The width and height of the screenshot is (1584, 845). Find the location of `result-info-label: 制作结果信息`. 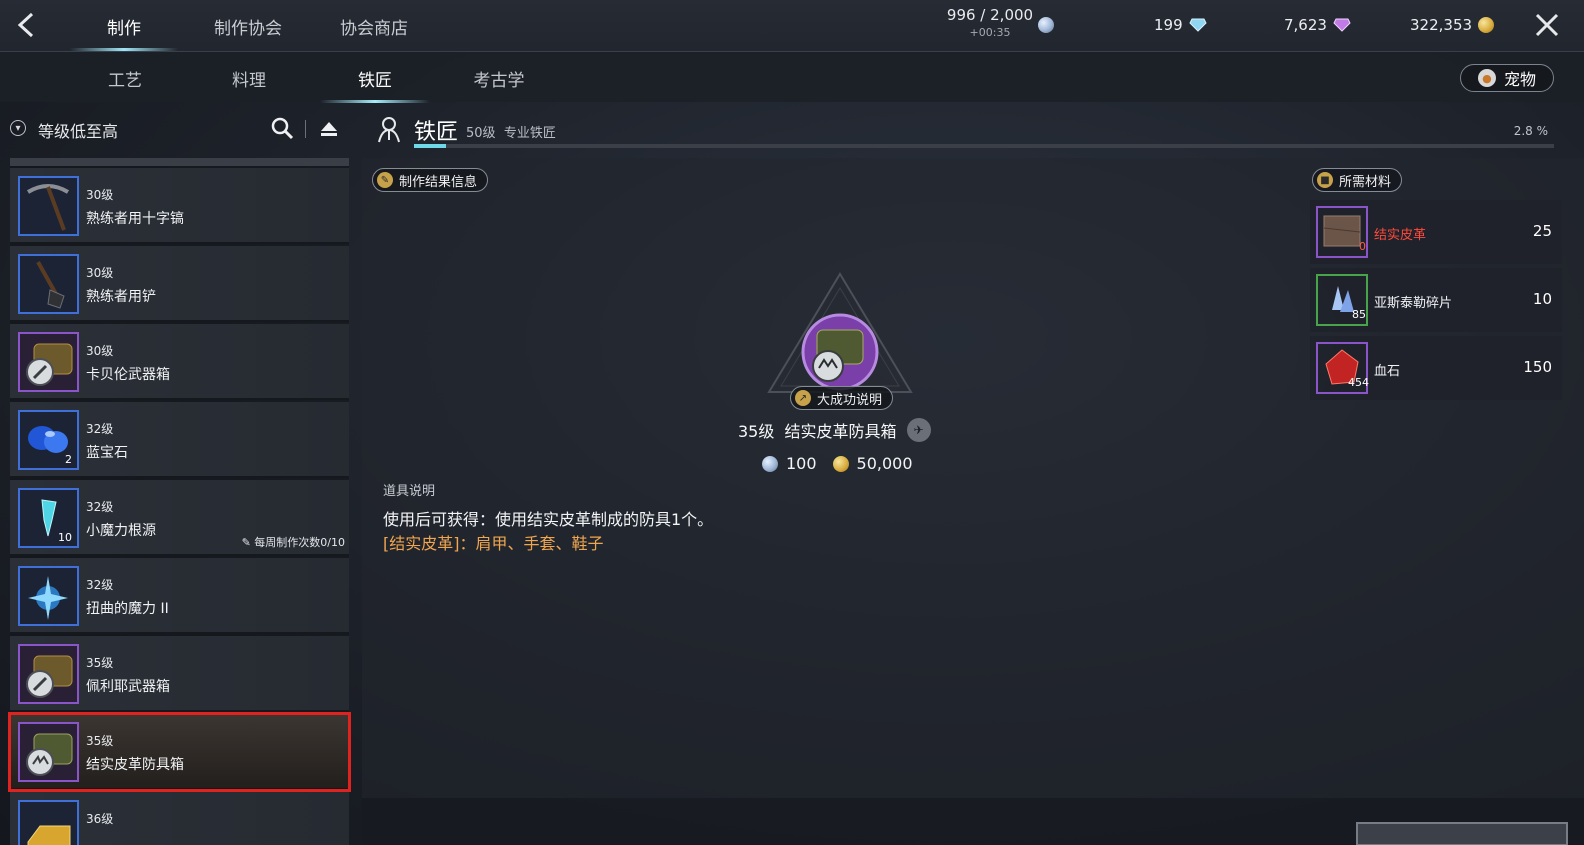

result-info-label: 制作结果信息 is located at coordinates (438, 182).